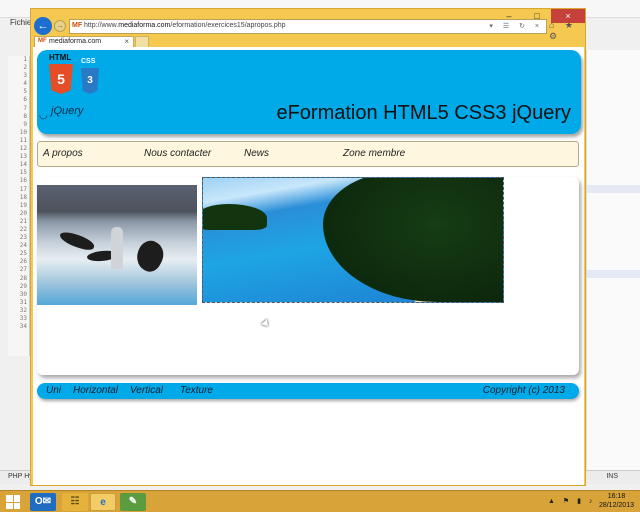 This screenshot has width=640, height=512. What do you see at coordinates (235, 217) in the screenshot?
I see `left-island-forest` at bounding box center [235, 217].